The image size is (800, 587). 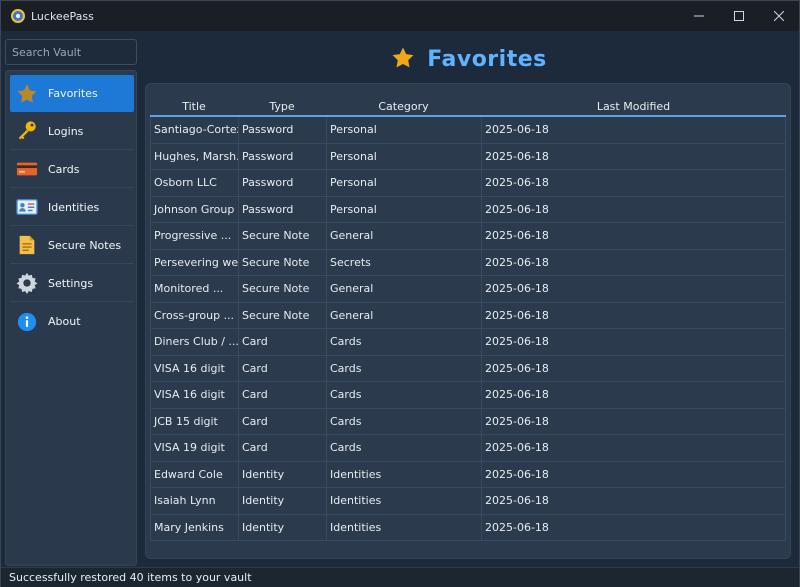 I want to click on sidebar-item-label: Identities, so click(x=74, y=207).